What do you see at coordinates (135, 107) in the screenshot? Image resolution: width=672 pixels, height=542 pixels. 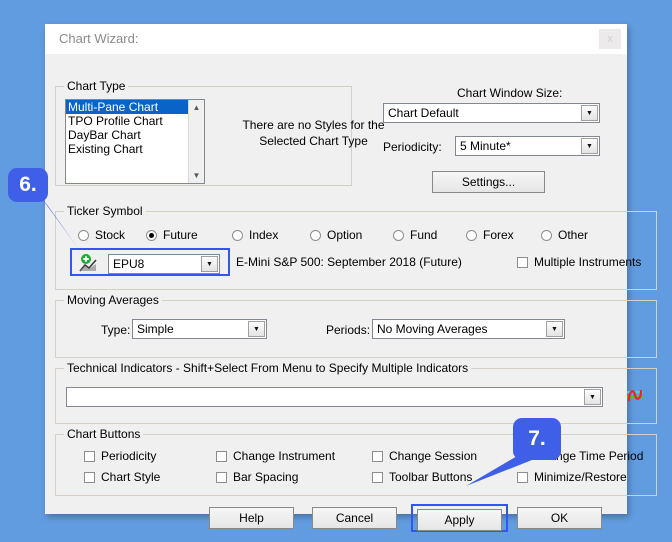 I see `list-item: Multi-Pane Chart` at bounding box center [135, 107].